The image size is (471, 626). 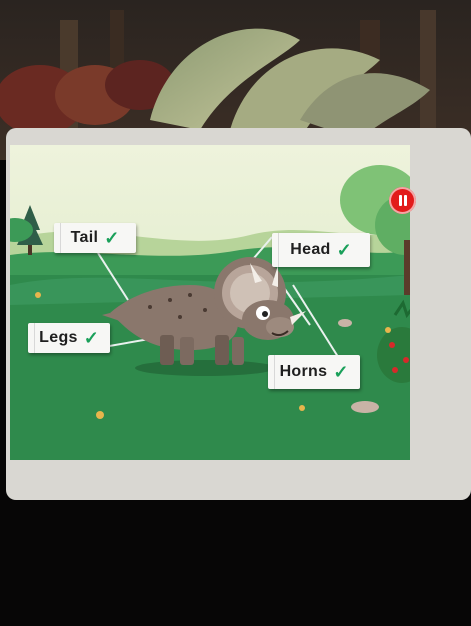 I want to click on pause-icon, so click(x=400, y=200).